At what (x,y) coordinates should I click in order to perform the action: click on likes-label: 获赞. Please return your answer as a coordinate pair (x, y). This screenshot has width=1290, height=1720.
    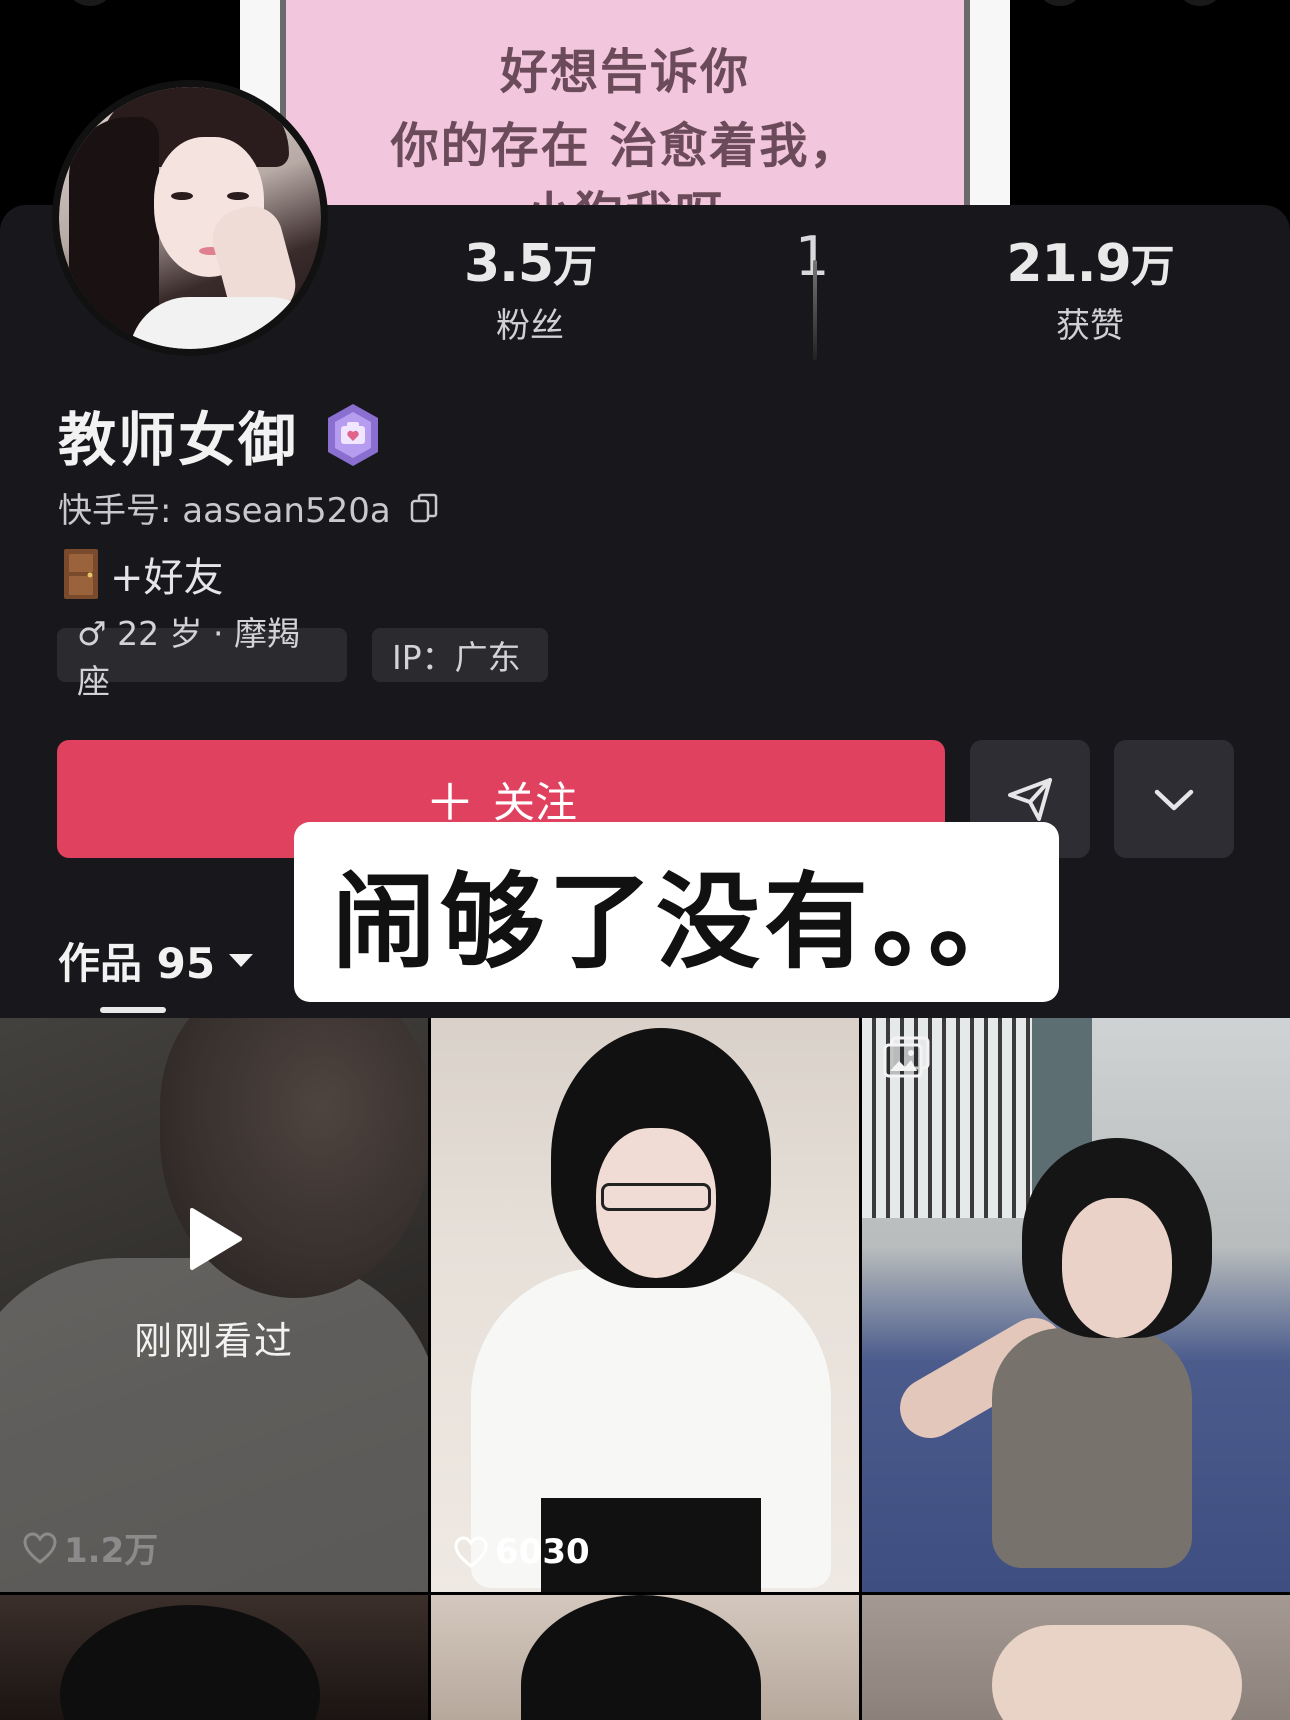
    Looking at the image, I should click on (1090, 326).